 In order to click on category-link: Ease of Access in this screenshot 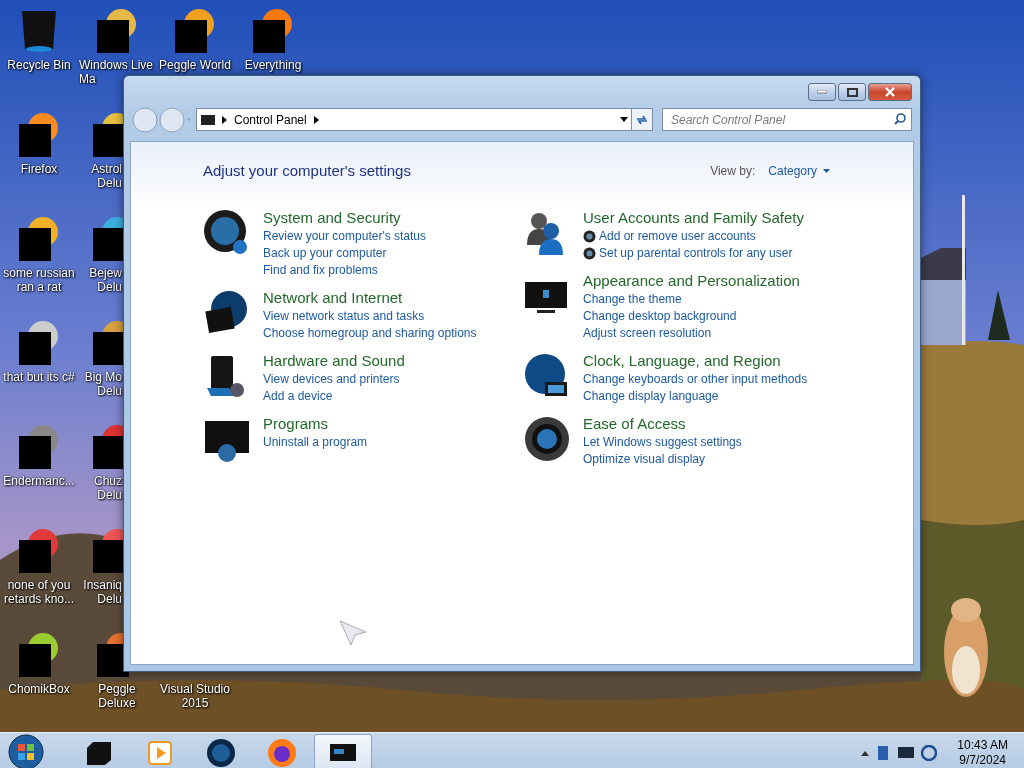, I will do `click(662, 424)`.